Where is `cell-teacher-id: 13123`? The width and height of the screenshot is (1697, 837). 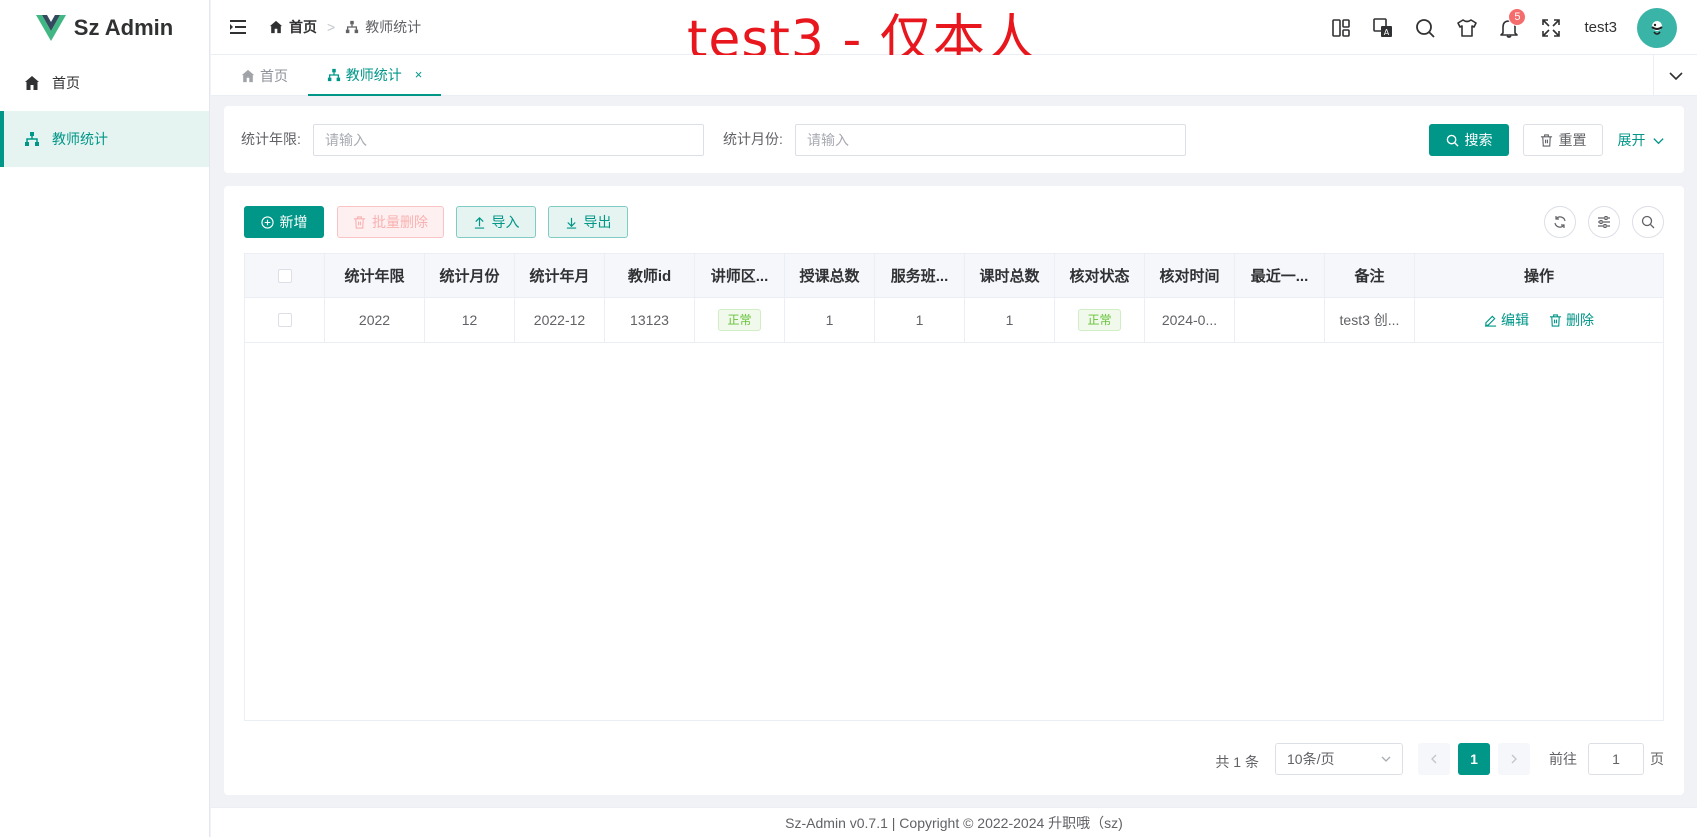 cell-teacher-id: 13123 is located at coordinates (650, 320).